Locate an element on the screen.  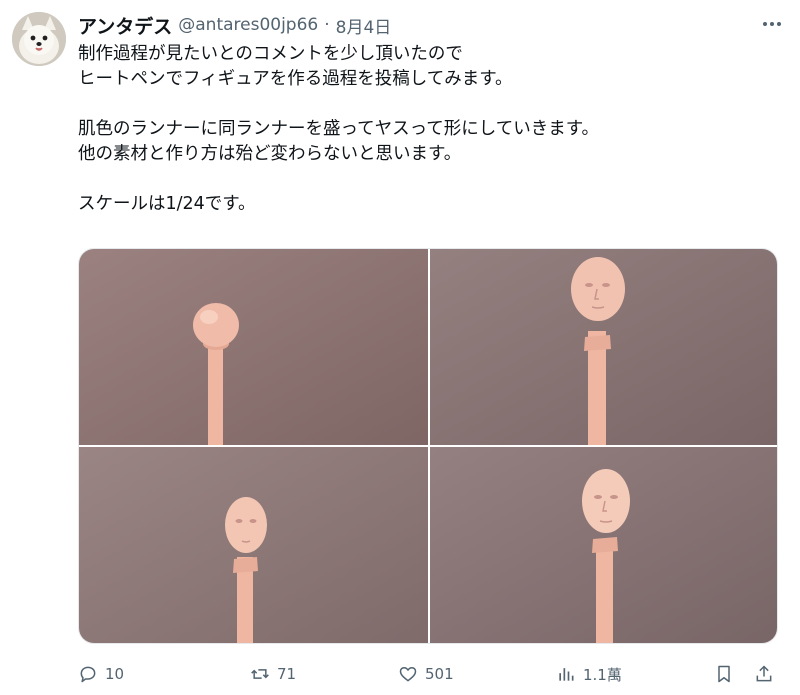
dog-avatar-icon is located at coordinates (39, 39).